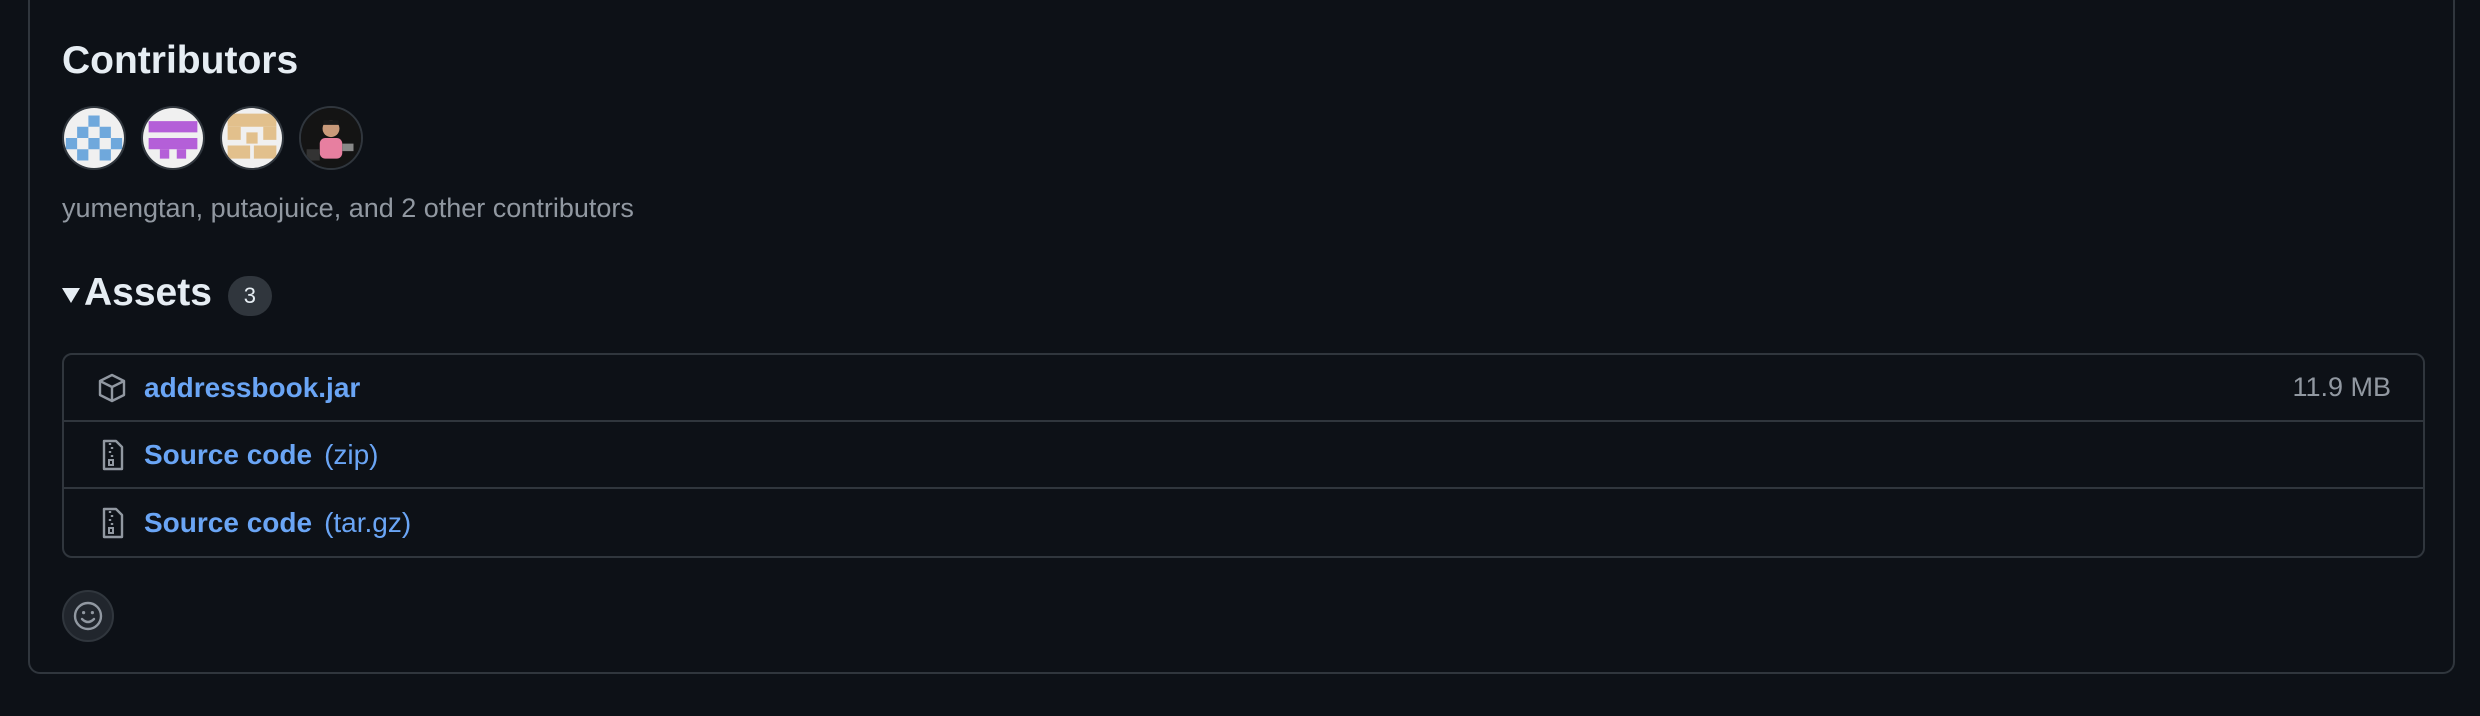 The image size is (2480, 716). I want to click on asset-link-jar: addressbook.jar, so click(252, 388).